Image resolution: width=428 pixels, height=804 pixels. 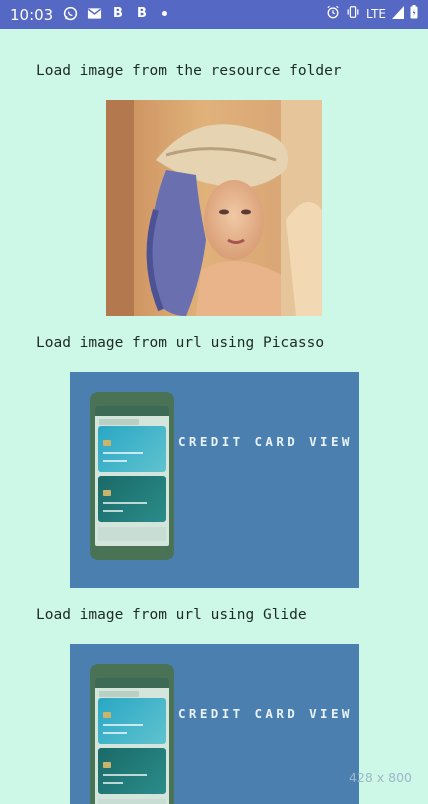 I want to click on network-type: LTE, so click(x=376, y=14).